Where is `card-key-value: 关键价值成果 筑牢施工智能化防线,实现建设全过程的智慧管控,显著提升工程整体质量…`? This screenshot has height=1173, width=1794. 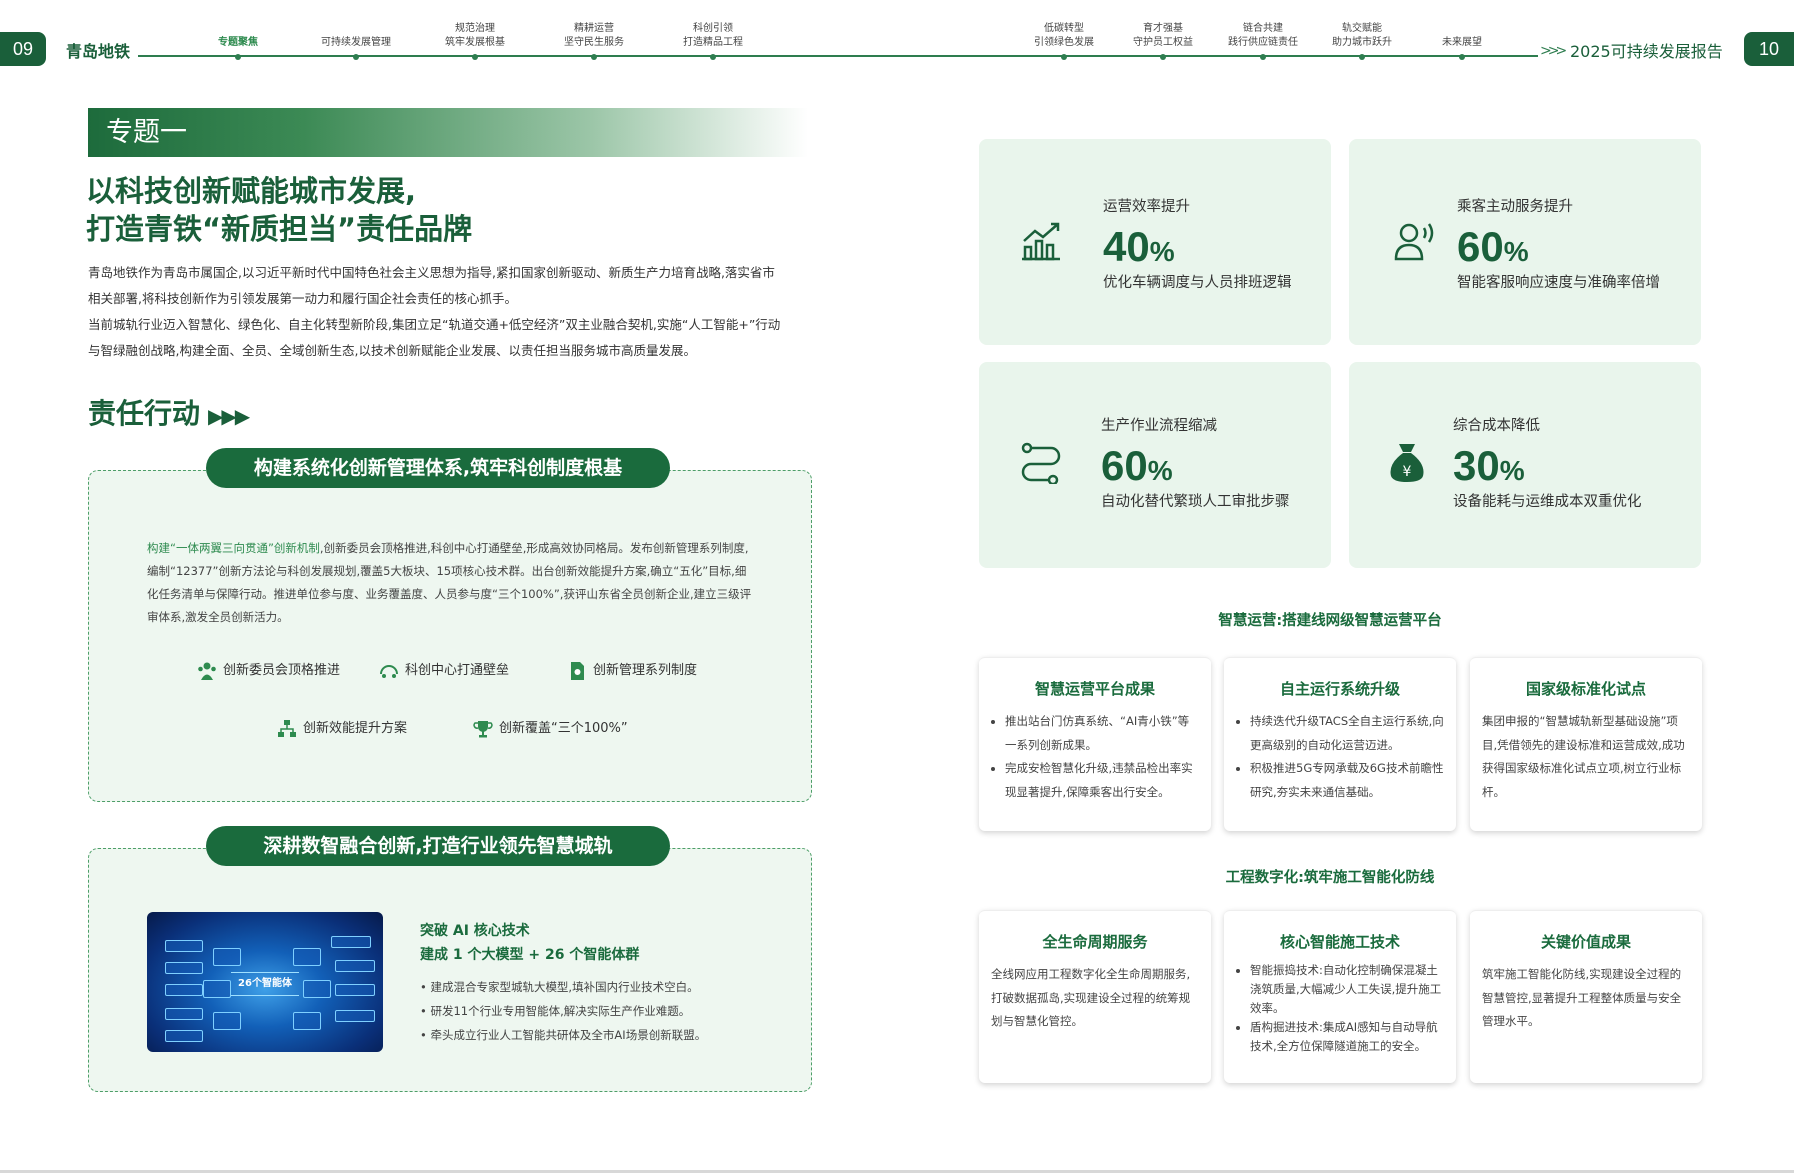
card-key-value: 关键价值成果 筑牢施工智能化防线,实现建设全过程的智慧管控,显著提升工程整体质量… is located at coordinates (1586, 996).